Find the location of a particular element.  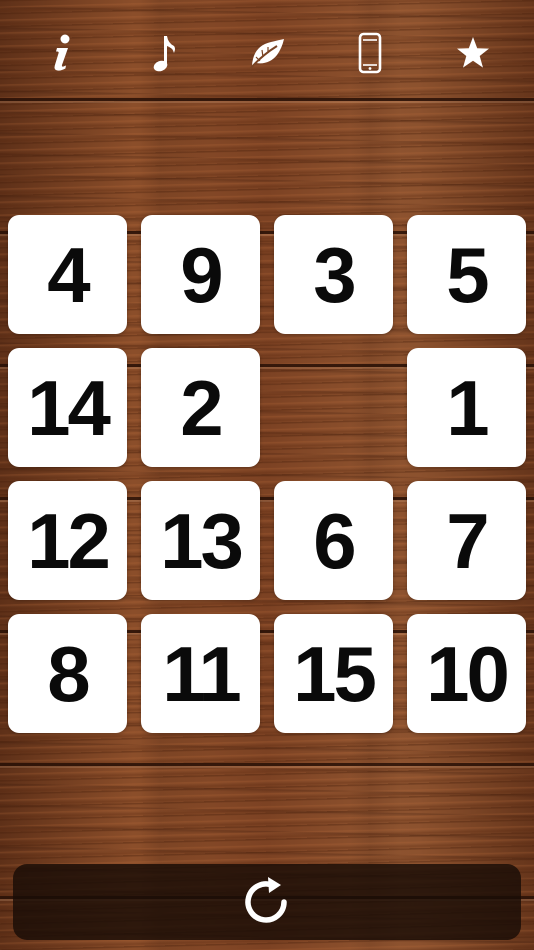

star-icon is located at coordinates (472, 52).